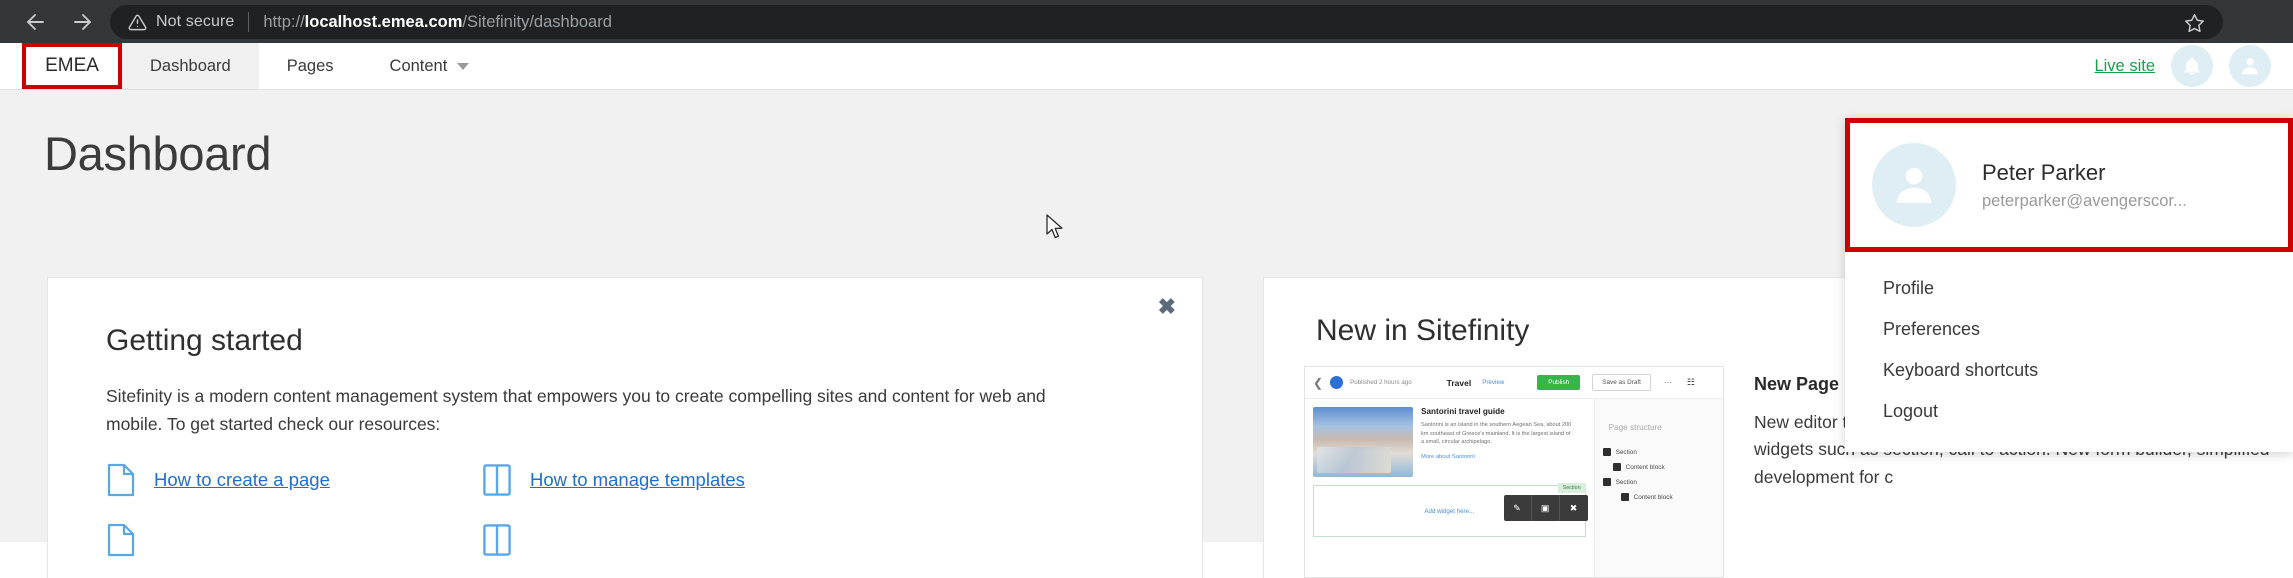  What do you see at coordinates (2124, 66) in the screenshot?
I see `live-site-link: Live site` at bounding box center [2124, 66].